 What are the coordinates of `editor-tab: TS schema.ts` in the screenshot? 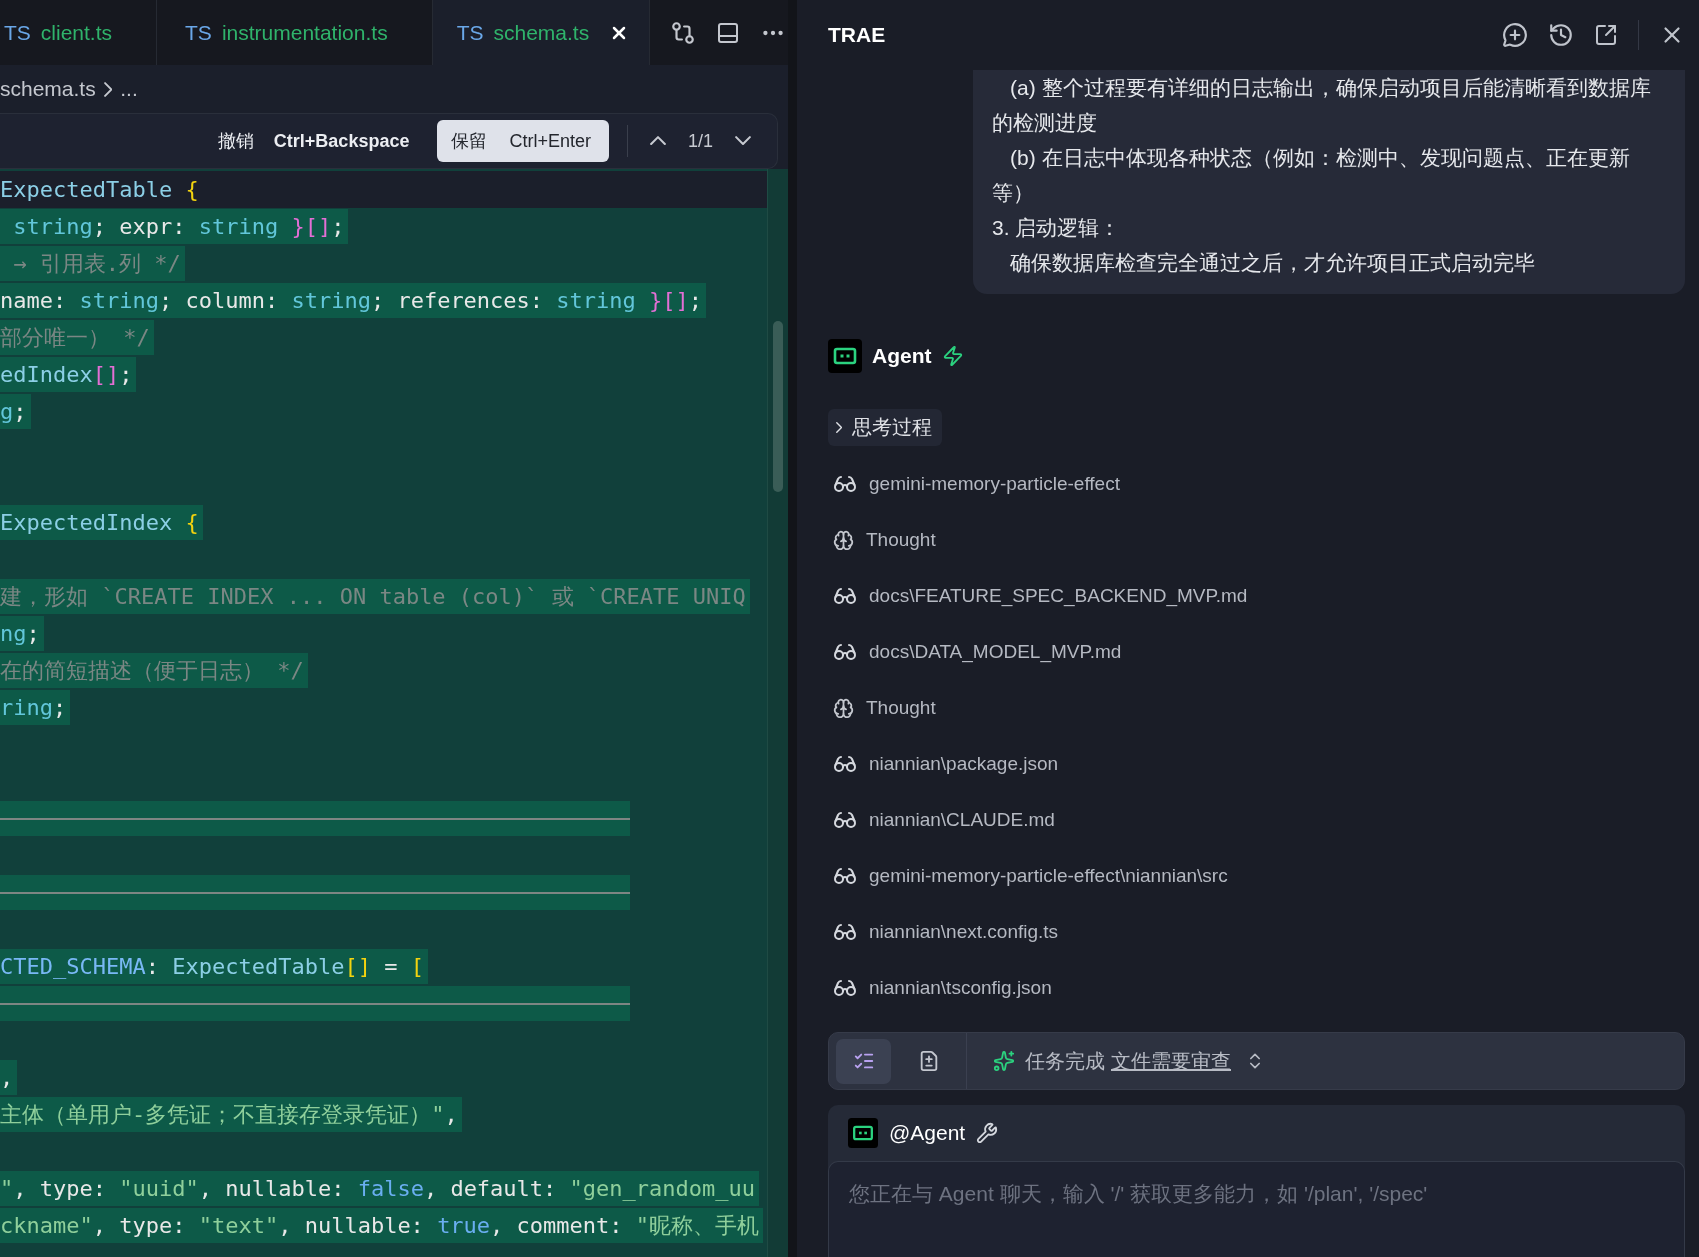 It's located at (541, 32).